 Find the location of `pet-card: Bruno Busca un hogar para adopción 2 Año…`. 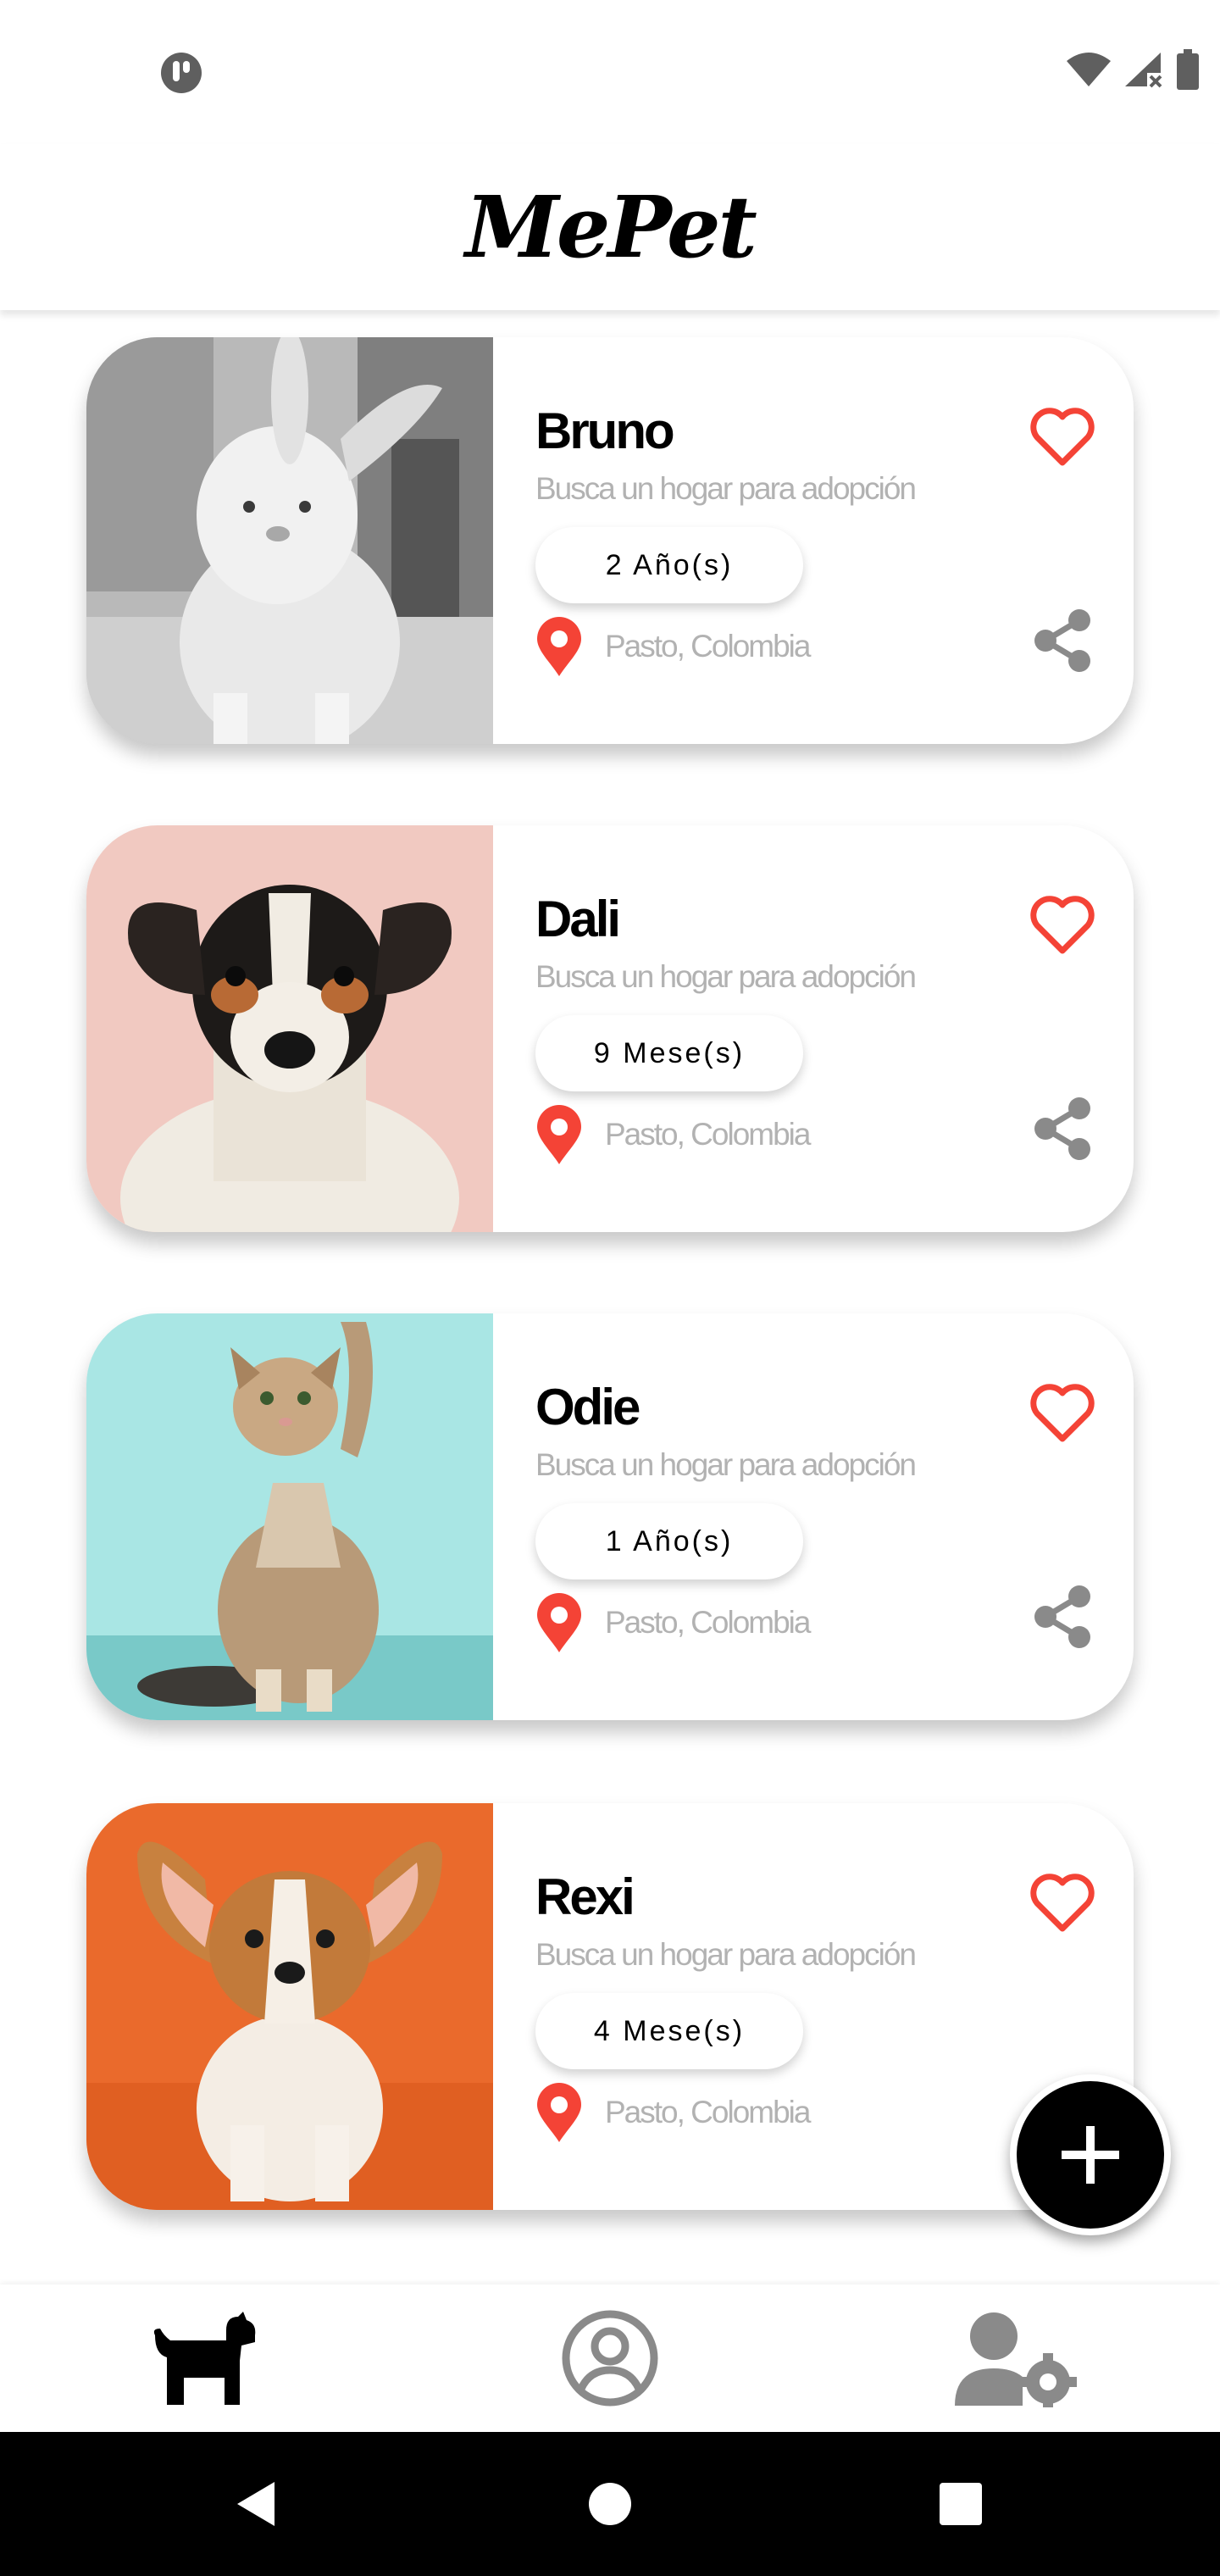

pet-card: Bruno Busca un hogar para adopción 2 Año… is located at coordinates (610, 540).